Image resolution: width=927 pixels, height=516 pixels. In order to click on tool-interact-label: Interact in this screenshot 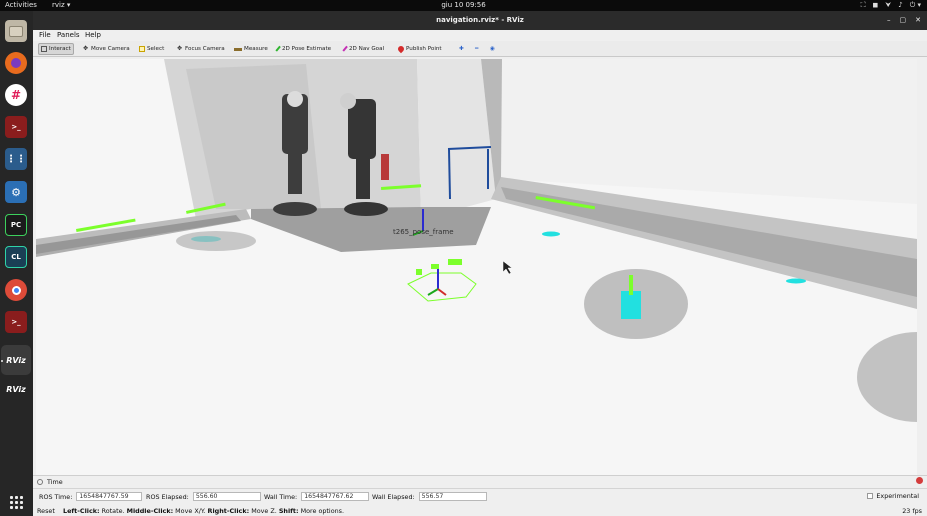, I will do `click(60, 49)`.